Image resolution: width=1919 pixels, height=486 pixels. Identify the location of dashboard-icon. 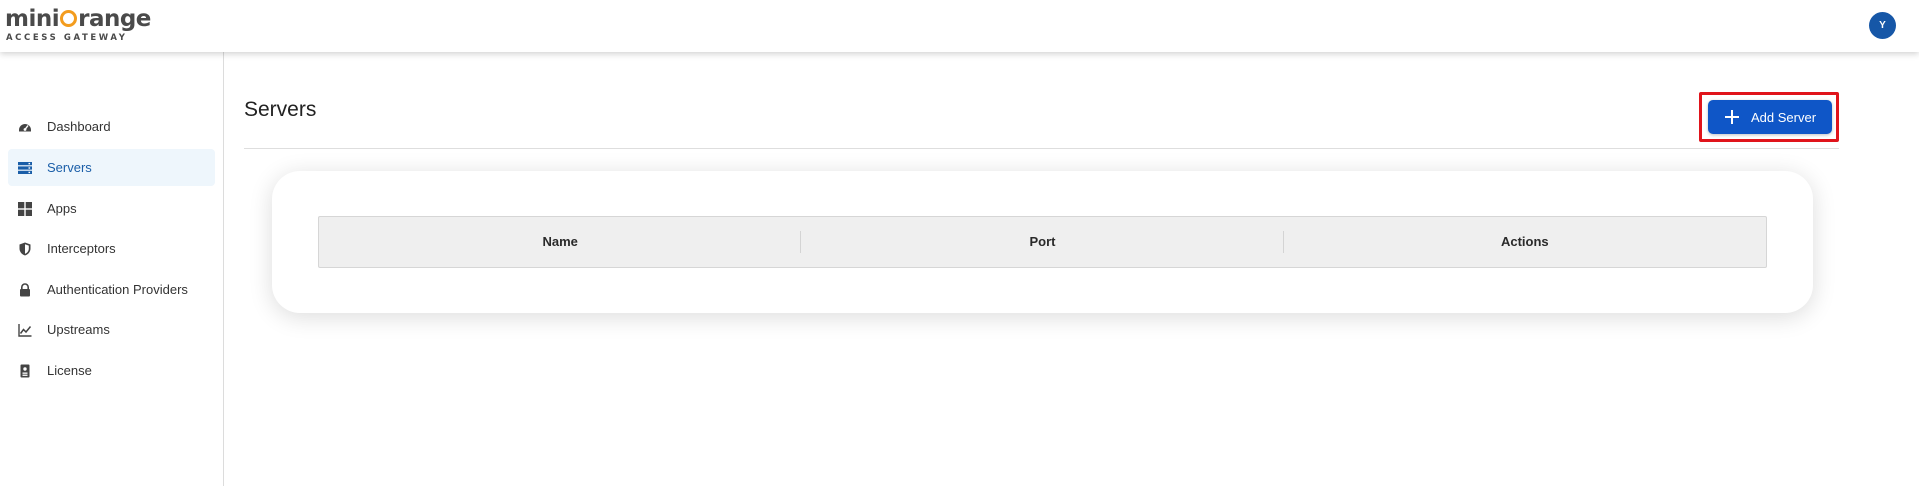
(25, 127).